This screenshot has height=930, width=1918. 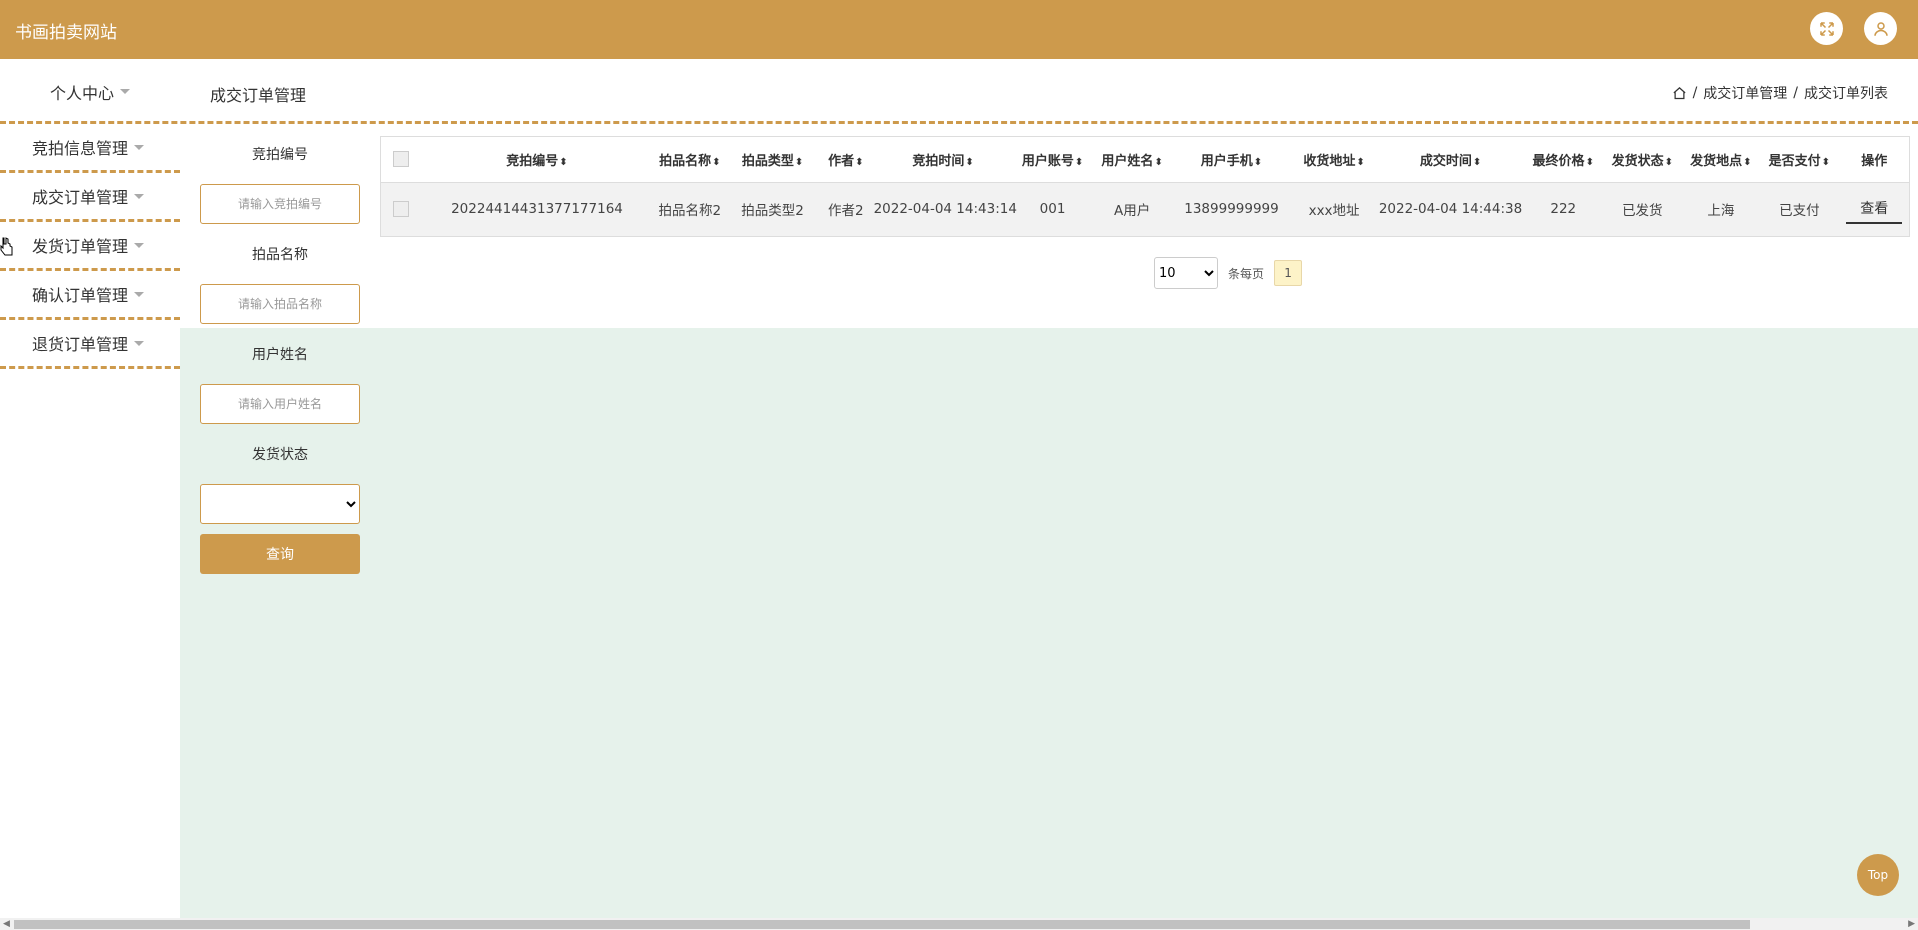 I want to click on column-label: 用户手机, so click(x=1231, y=161).